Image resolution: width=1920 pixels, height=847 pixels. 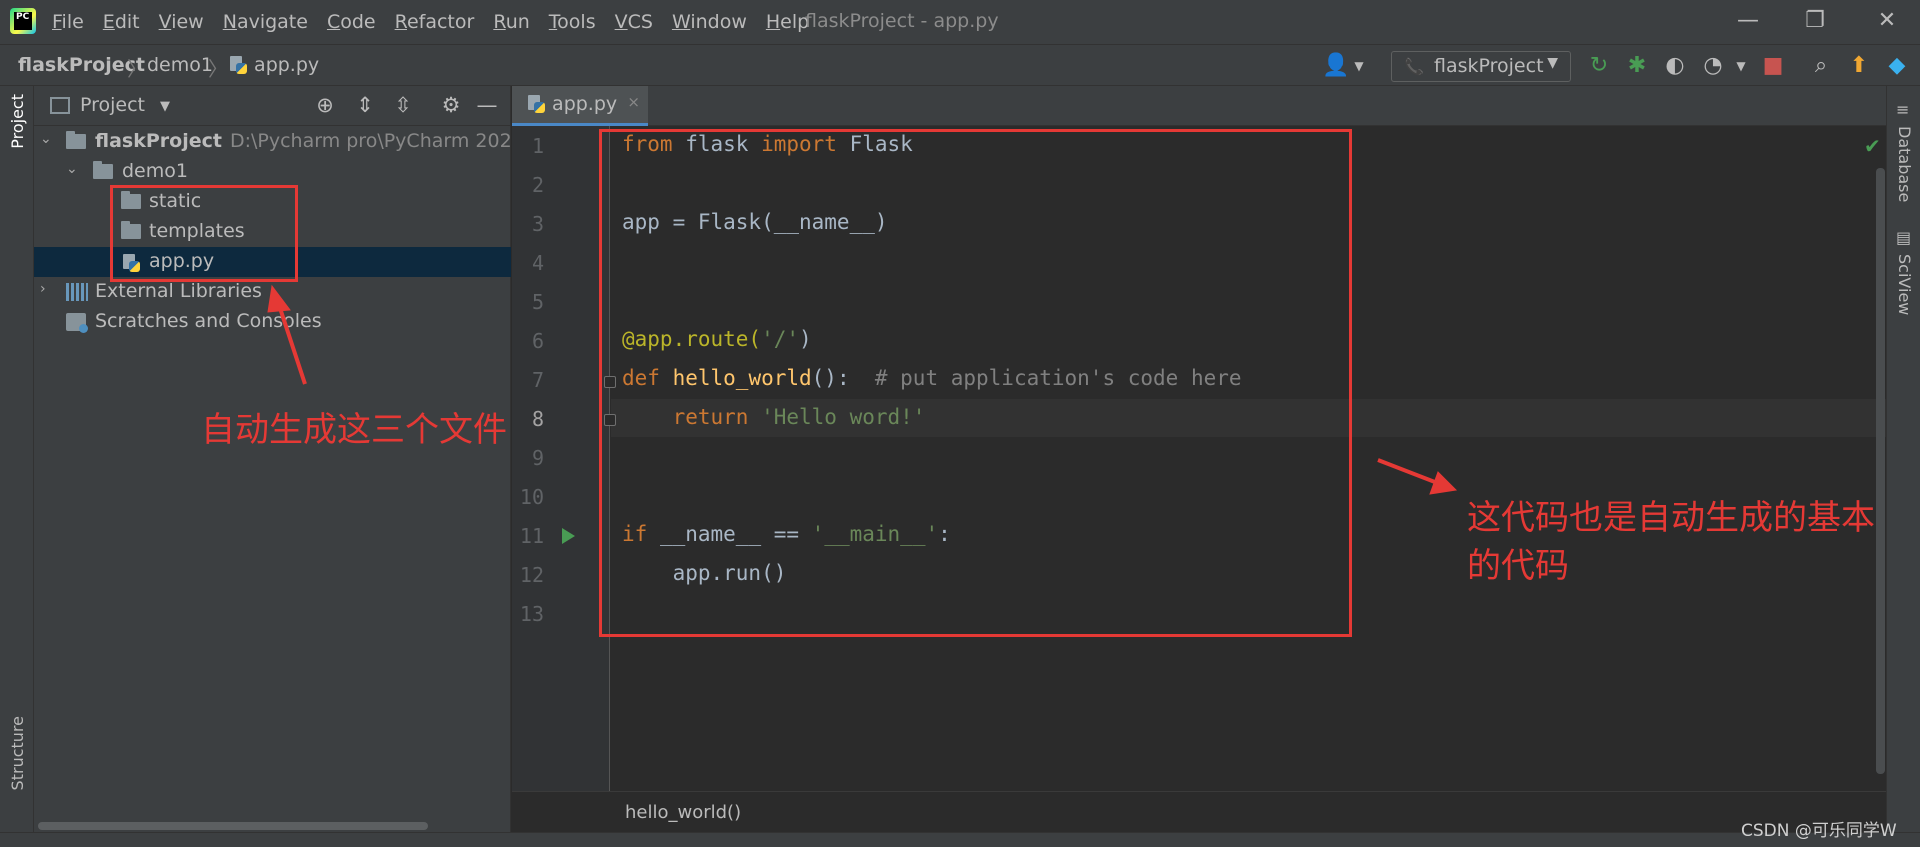 What do you see at coordinates (1671, 518) in the screenshot?
I see `annotation-code-note-1: 这代码也是自动生成的基本` at bounding box center [1671, 518].